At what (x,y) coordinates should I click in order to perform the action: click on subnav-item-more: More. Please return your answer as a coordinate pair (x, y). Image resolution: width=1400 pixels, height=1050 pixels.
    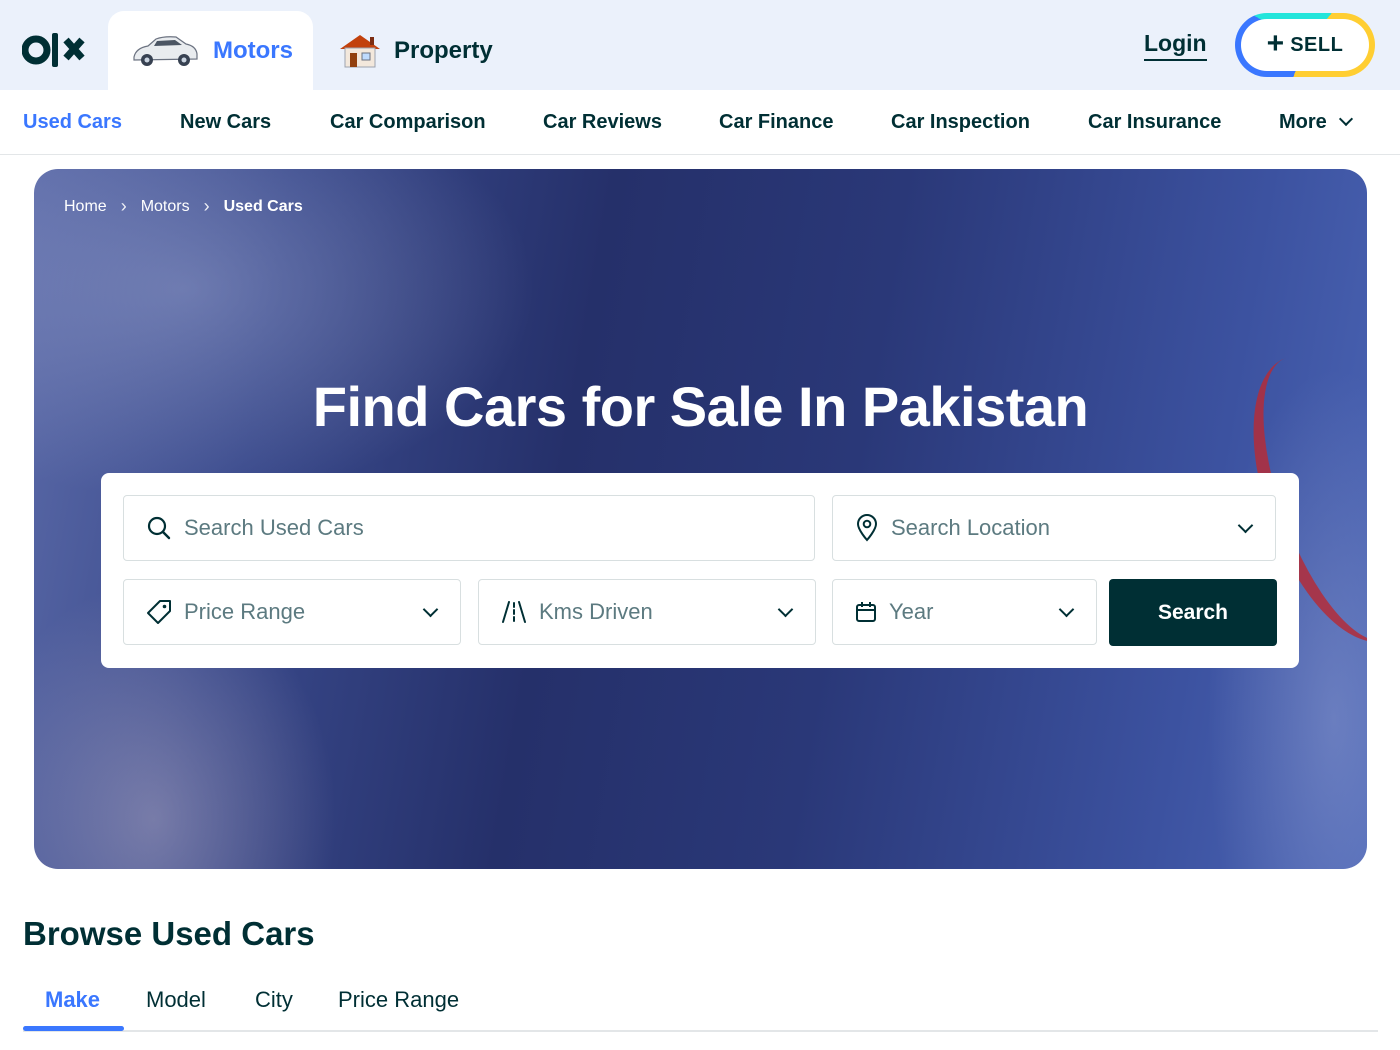
    Looking at the image, I should click on (1316, 122).